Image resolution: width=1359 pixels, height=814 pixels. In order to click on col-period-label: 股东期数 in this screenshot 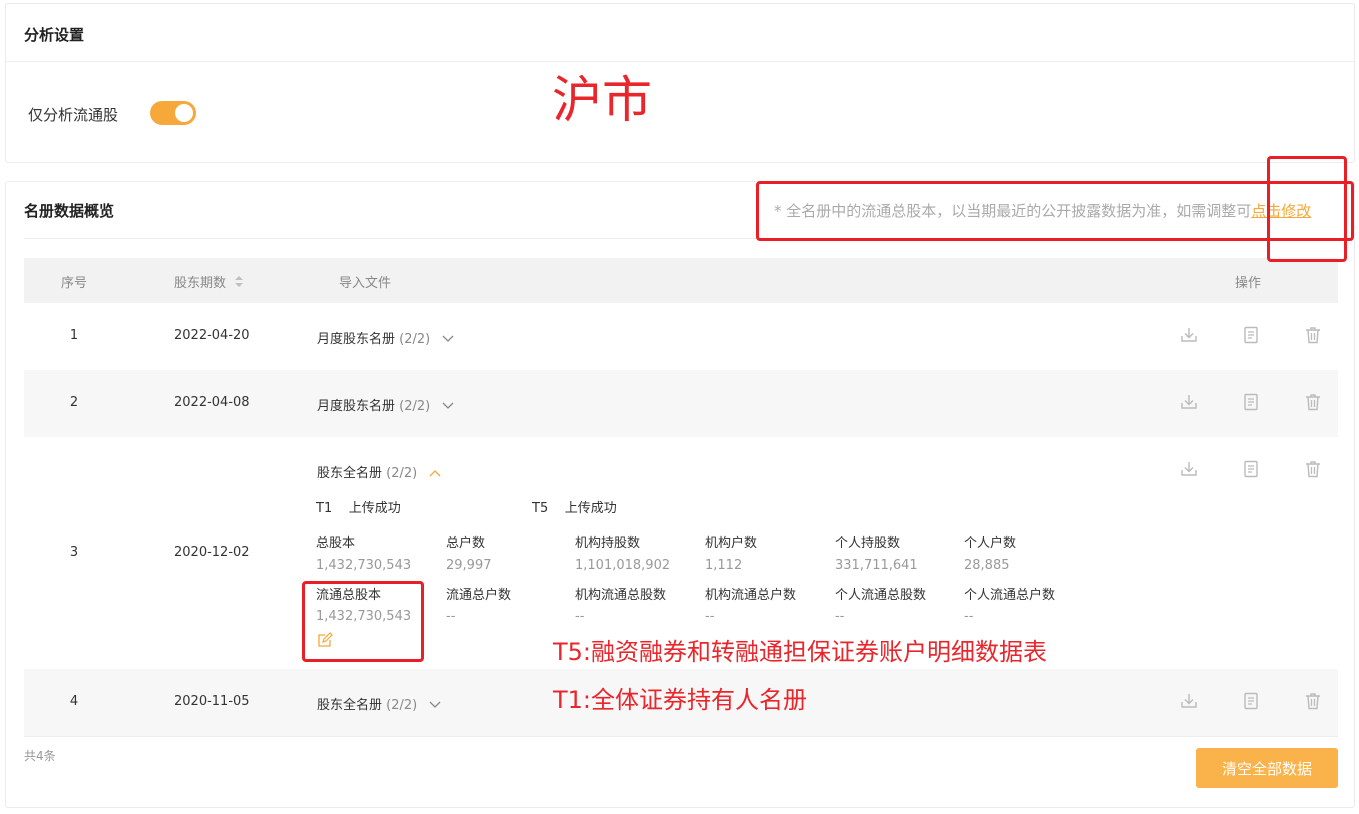, I will do `click(200, 283)`.